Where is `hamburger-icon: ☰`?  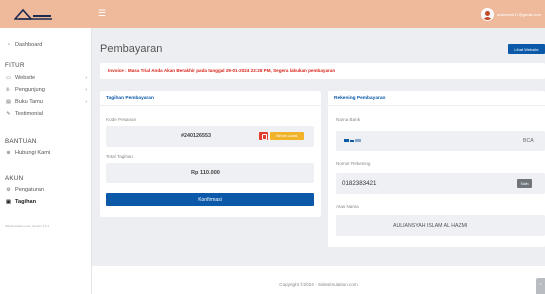
hamburger-icon: ☰ is located at coordinates (103, 13).